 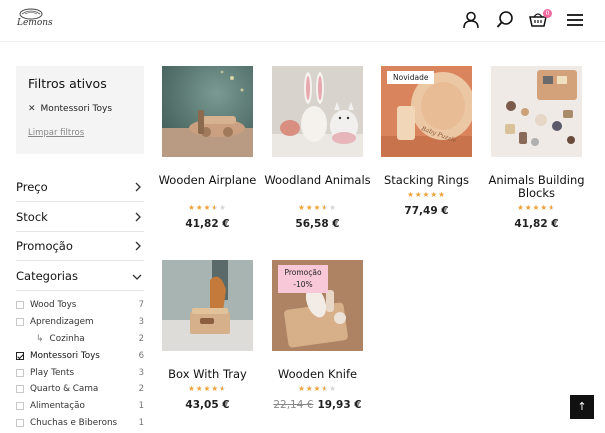 What do you see at coordinates (57, 406) in the screenshot?
I see `category-name: Alimentação` at bounding box center [57, 406].